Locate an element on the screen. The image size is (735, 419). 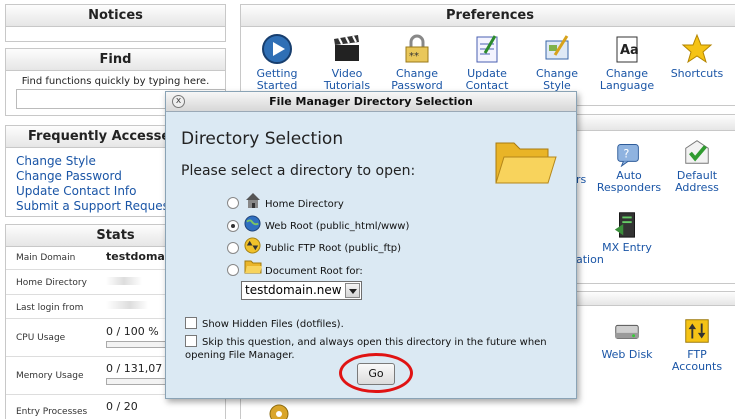
svg-text: Aa is located at coordinates (629, 50).